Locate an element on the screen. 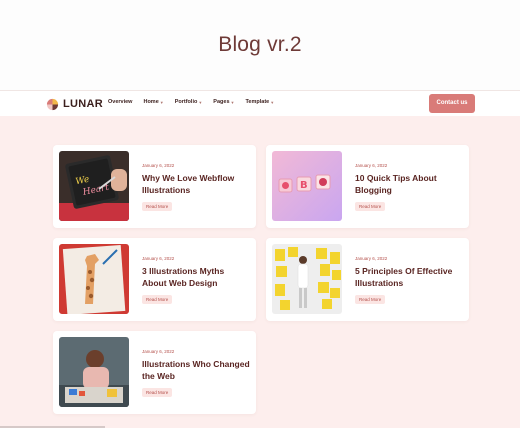  nav-link-pages: Pages ▼ is located at coordinates (223, 102).